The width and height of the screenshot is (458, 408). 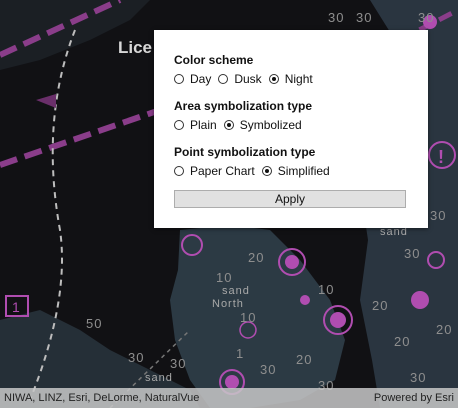 What do you see at coordinates (94, 323) in the screenshot?
I see `depth-label: 50` at bounding box center [94, 323].